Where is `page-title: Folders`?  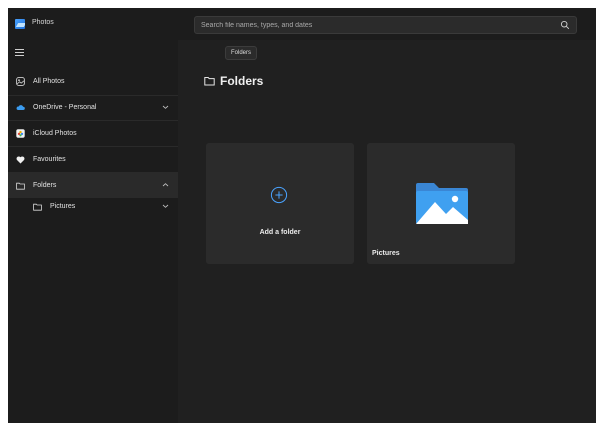
page-title: Folders is located at coordinates (233, 81).